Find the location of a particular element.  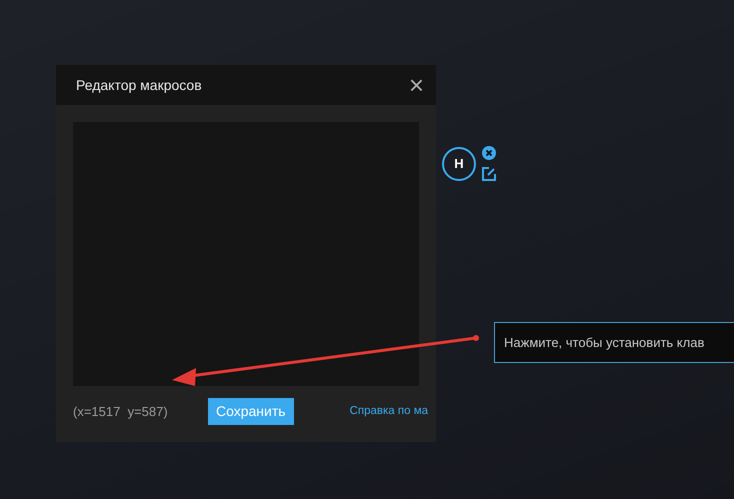

coordinates-text: (x=1517 y=587) is located at coordinates (121, 411).